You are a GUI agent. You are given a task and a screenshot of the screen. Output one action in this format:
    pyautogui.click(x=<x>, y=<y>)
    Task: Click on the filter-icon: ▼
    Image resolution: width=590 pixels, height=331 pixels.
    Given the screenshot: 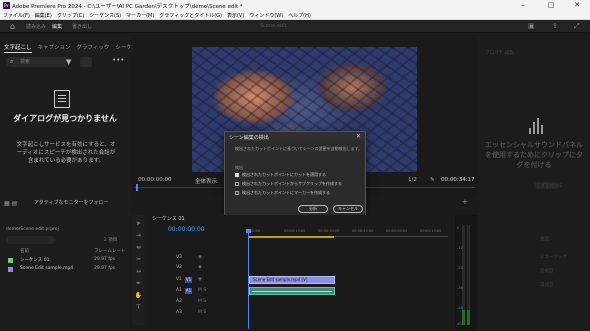 What is the action you would take?
    pyautogui.click(x=68, y=62)
    